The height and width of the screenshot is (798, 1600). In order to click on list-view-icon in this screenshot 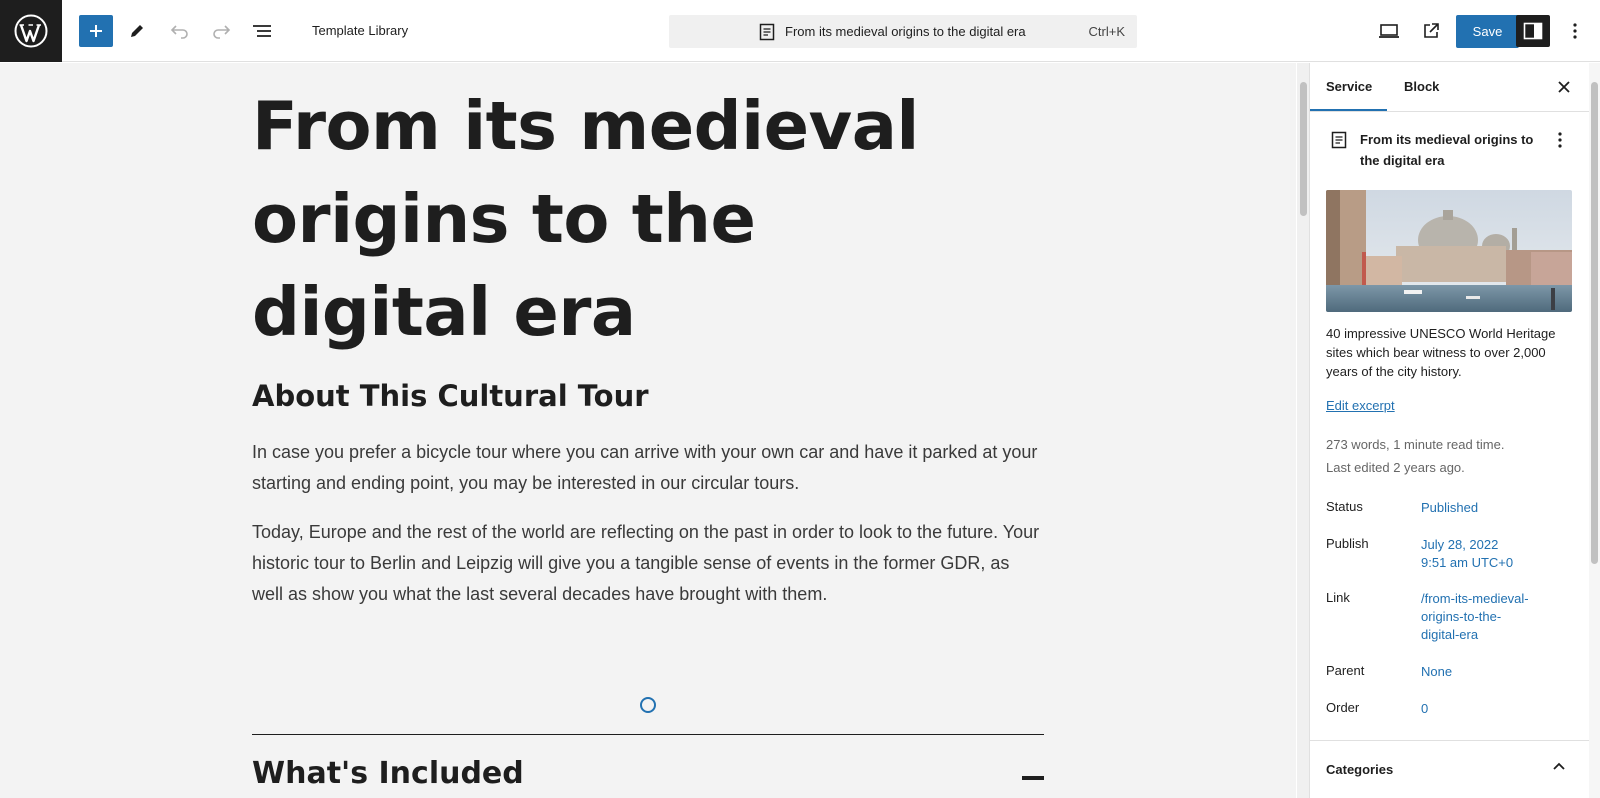, I will do `click(262, 31)`.